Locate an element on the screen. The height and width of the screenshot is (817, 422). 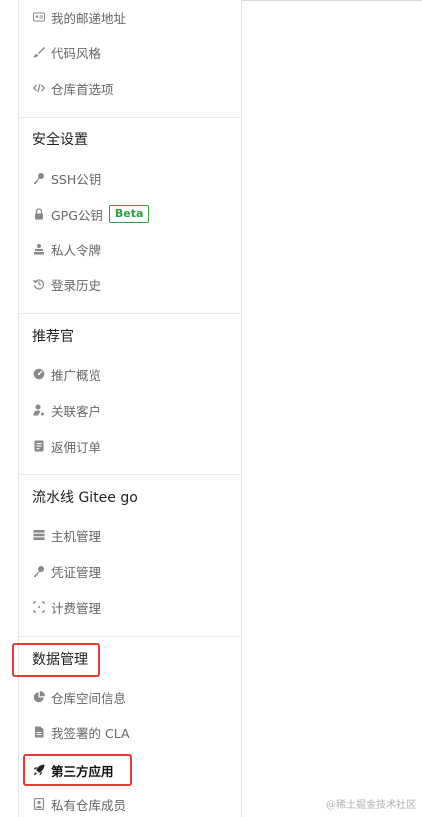
watermark-text: @稀土掘金技术社区 is located at coordinates (371, 805).